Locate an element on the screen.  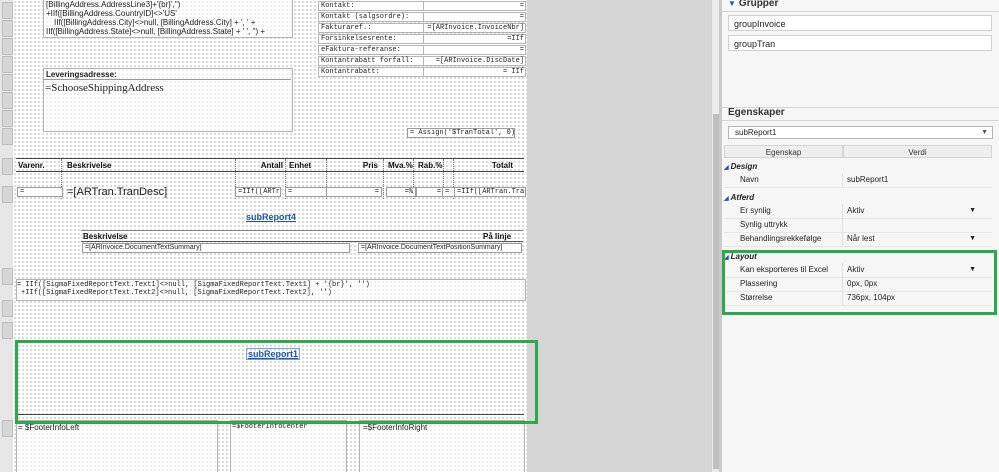
footer-right-field: =$FooterInfoRight is located at coordinates (395, 427).